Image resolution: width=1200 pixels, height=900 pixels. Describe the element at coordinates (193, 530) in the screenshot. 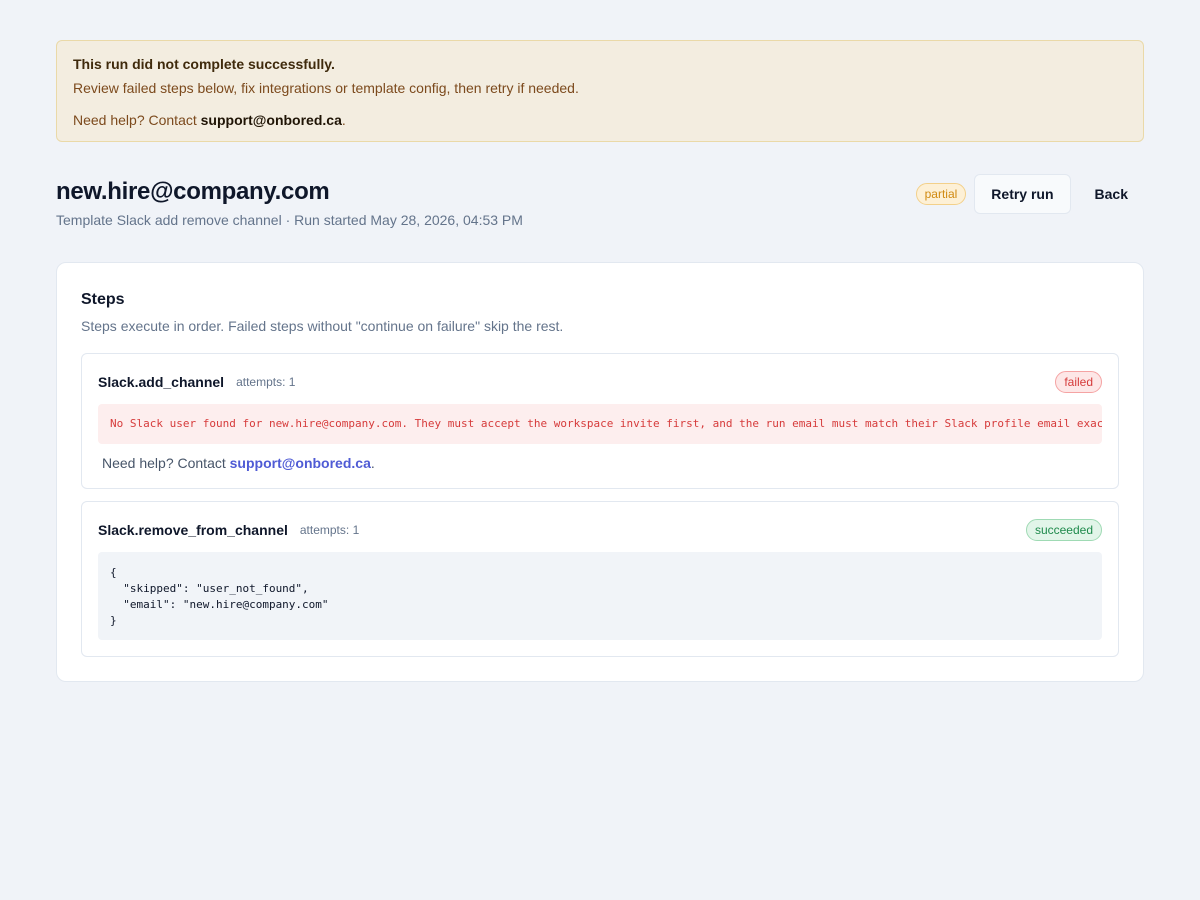

I see `step-name: Slack.remove_from_channel` at that location.